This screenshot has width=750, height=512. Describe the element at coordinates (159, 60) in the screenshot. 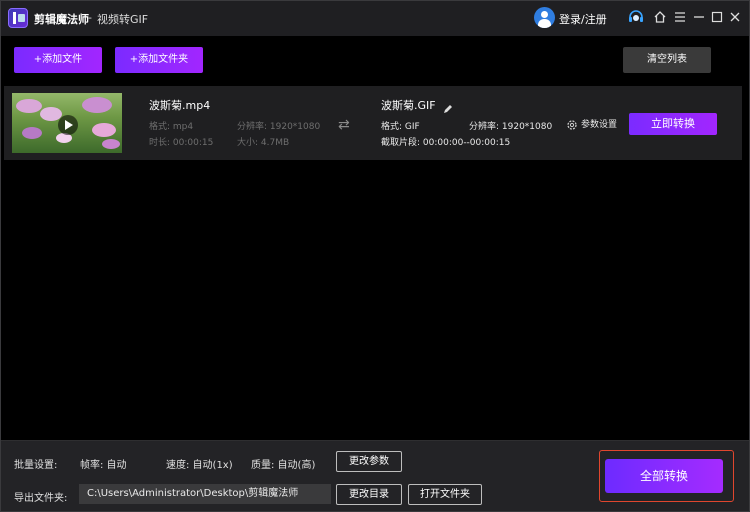

I see `add-folder-button: +添加文件夹` at that location.